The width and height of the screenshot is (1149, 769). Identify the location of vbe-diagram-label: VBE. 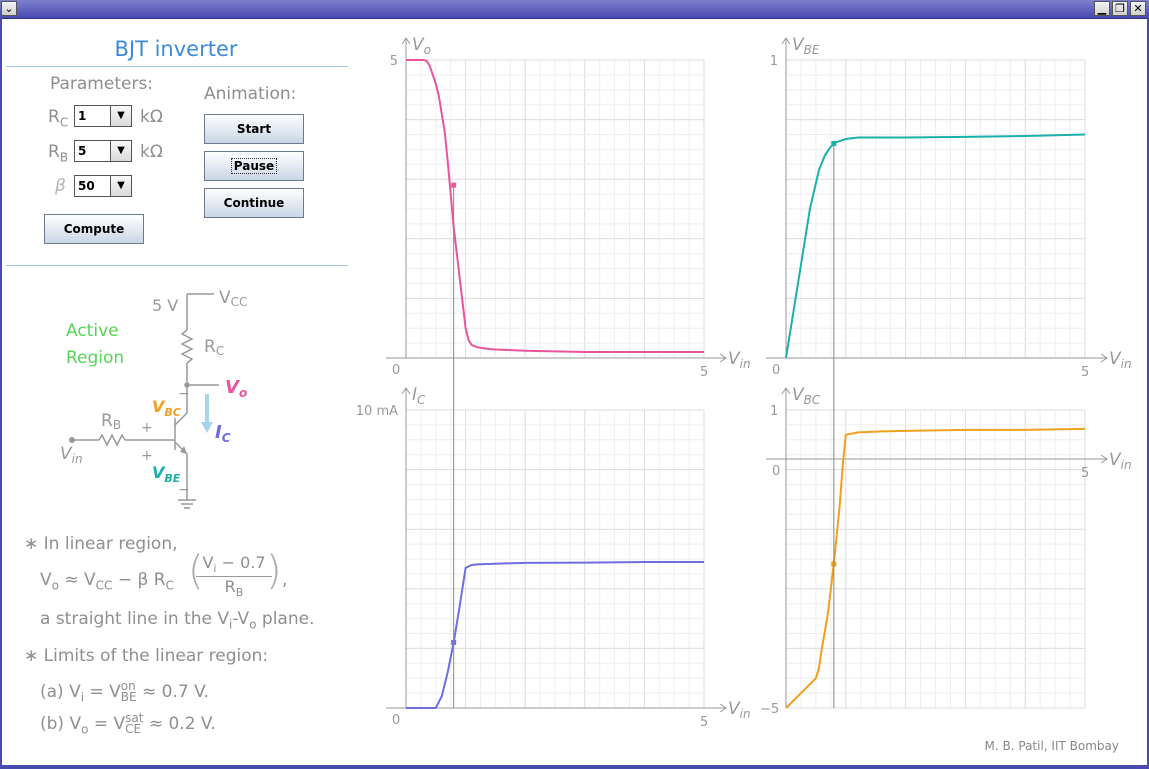
(166, 474).